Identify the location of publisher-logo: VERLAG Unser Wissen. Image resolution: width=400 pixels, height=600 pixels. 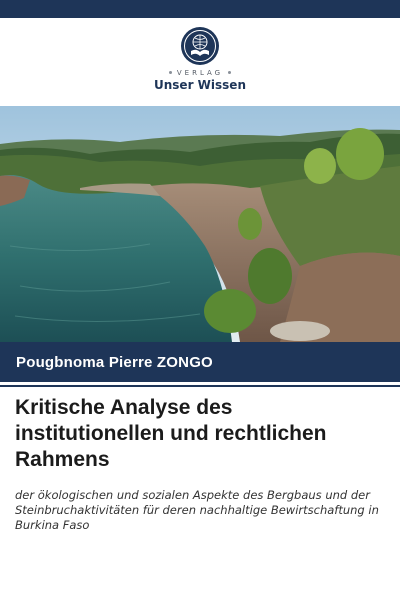
(200, 59).